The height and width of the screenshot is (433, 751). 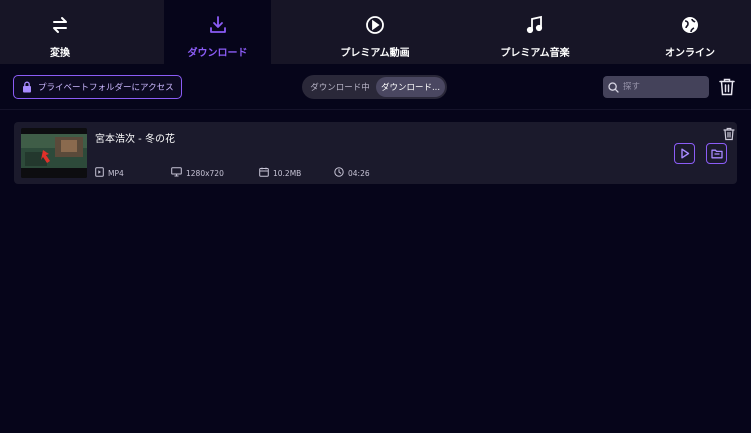 What do you see at coordinates (690, 53) in the screenshot?
I see `nav-label: オンライン` at bounding box center [690, 53].